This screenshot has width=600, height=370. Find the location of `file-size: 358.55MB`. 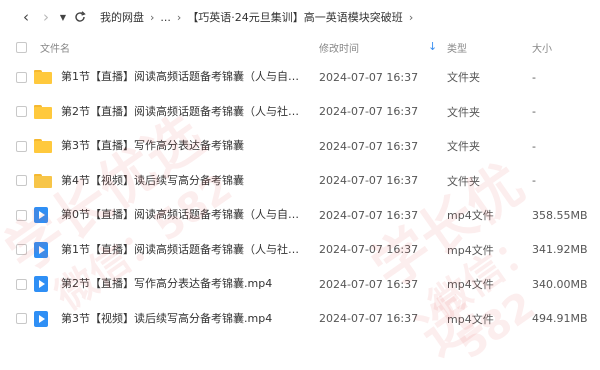

file-size: 358.55MB is located at coordinates (560, 215).